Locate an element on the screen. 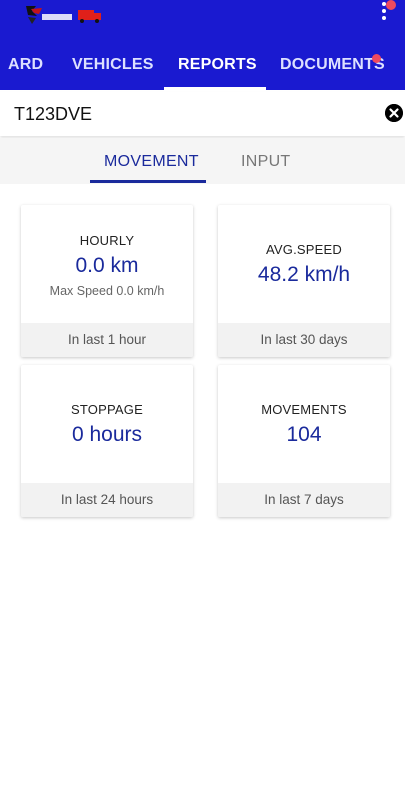 This screenshot has height=800, width=405. card-value: 0.0 km is located at coordinates (107, 265).